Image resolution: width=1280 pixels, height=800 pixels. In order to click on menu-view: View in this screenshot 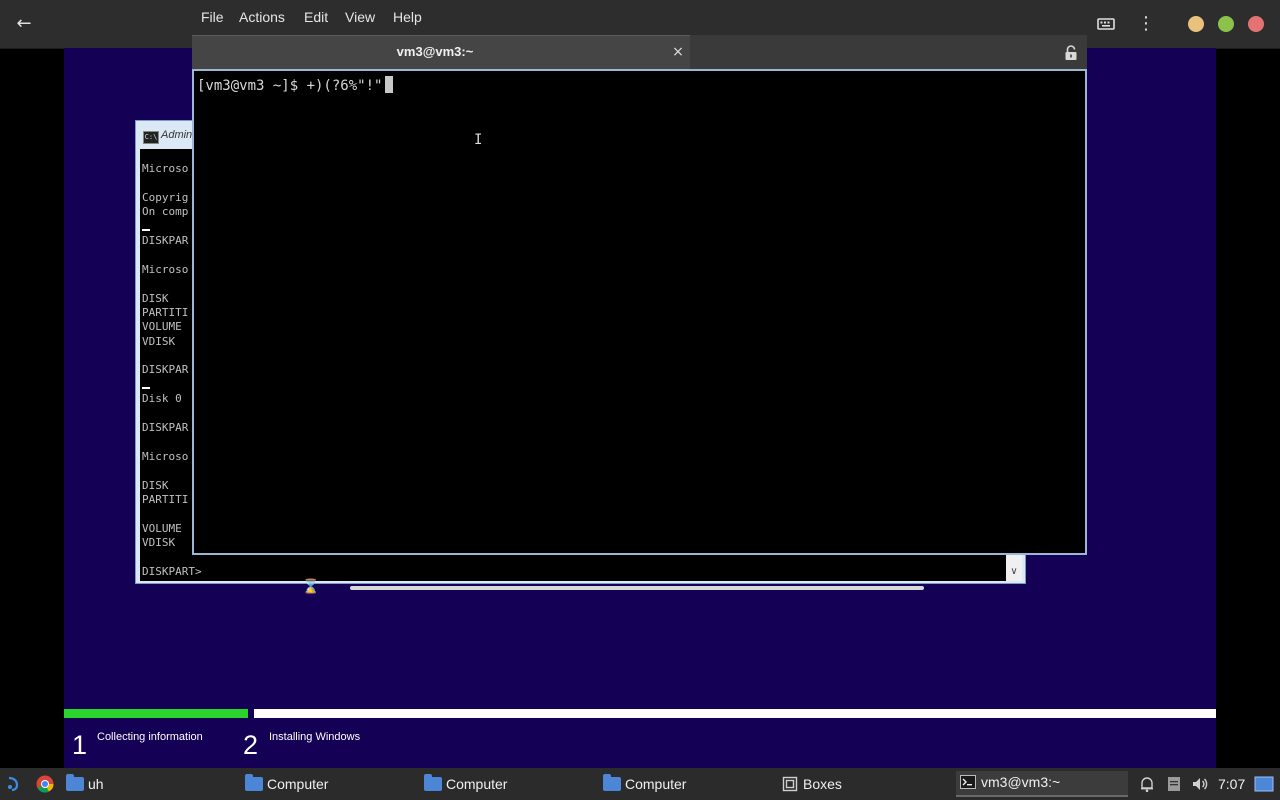, I will do `click(360, 17)`.